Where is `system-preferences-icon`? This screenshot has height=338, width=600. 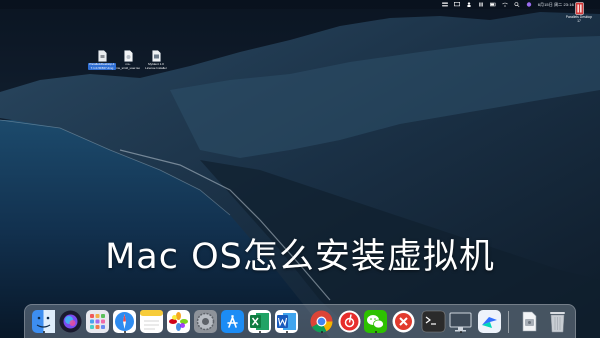
system-preferences-icon is located at coordinates (205, 321).